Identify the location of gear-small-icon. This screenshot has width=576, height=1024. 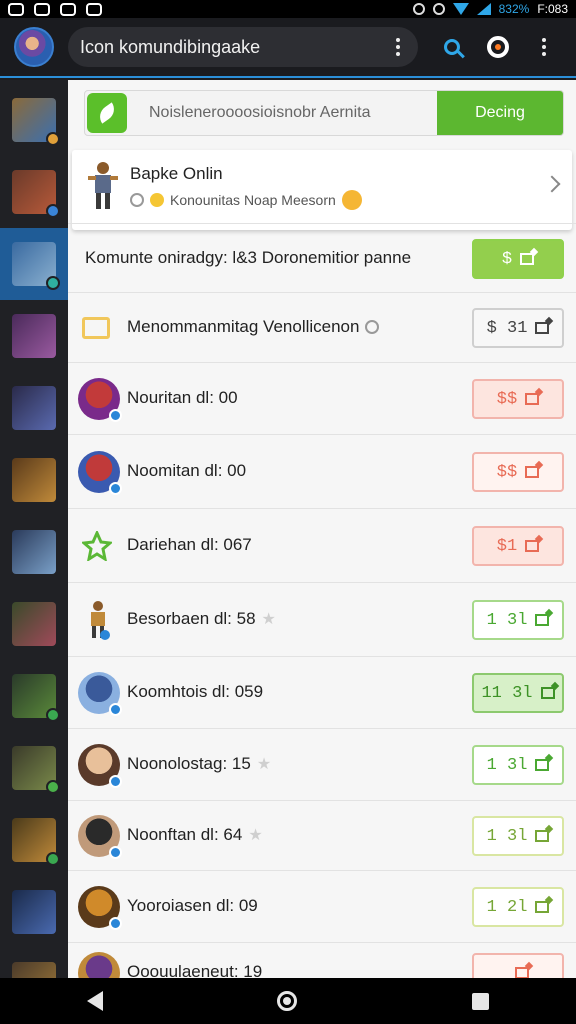
(372, 327).